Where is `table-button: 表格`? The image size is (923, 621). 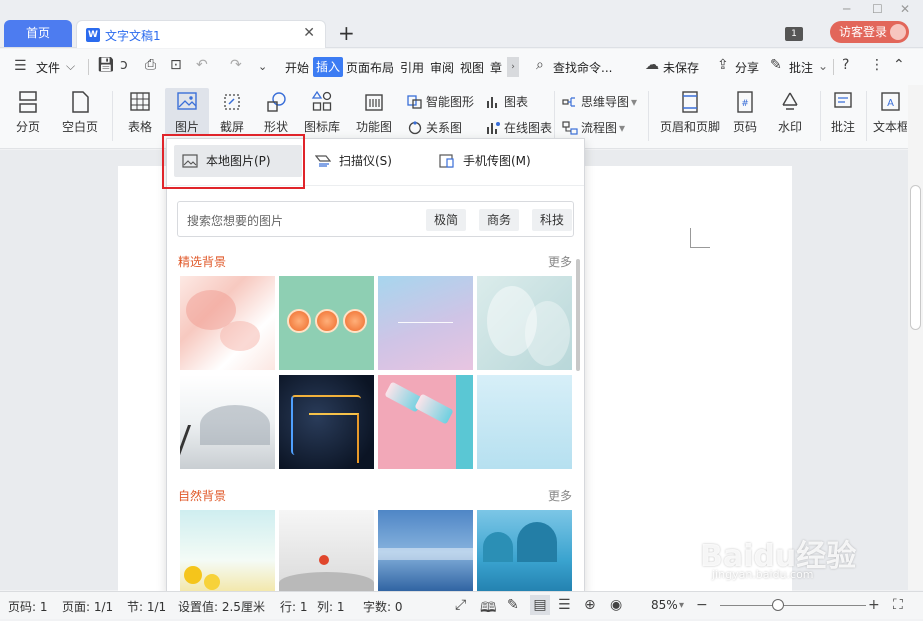 table-button: 表格 is located at coordinates (140, 112).